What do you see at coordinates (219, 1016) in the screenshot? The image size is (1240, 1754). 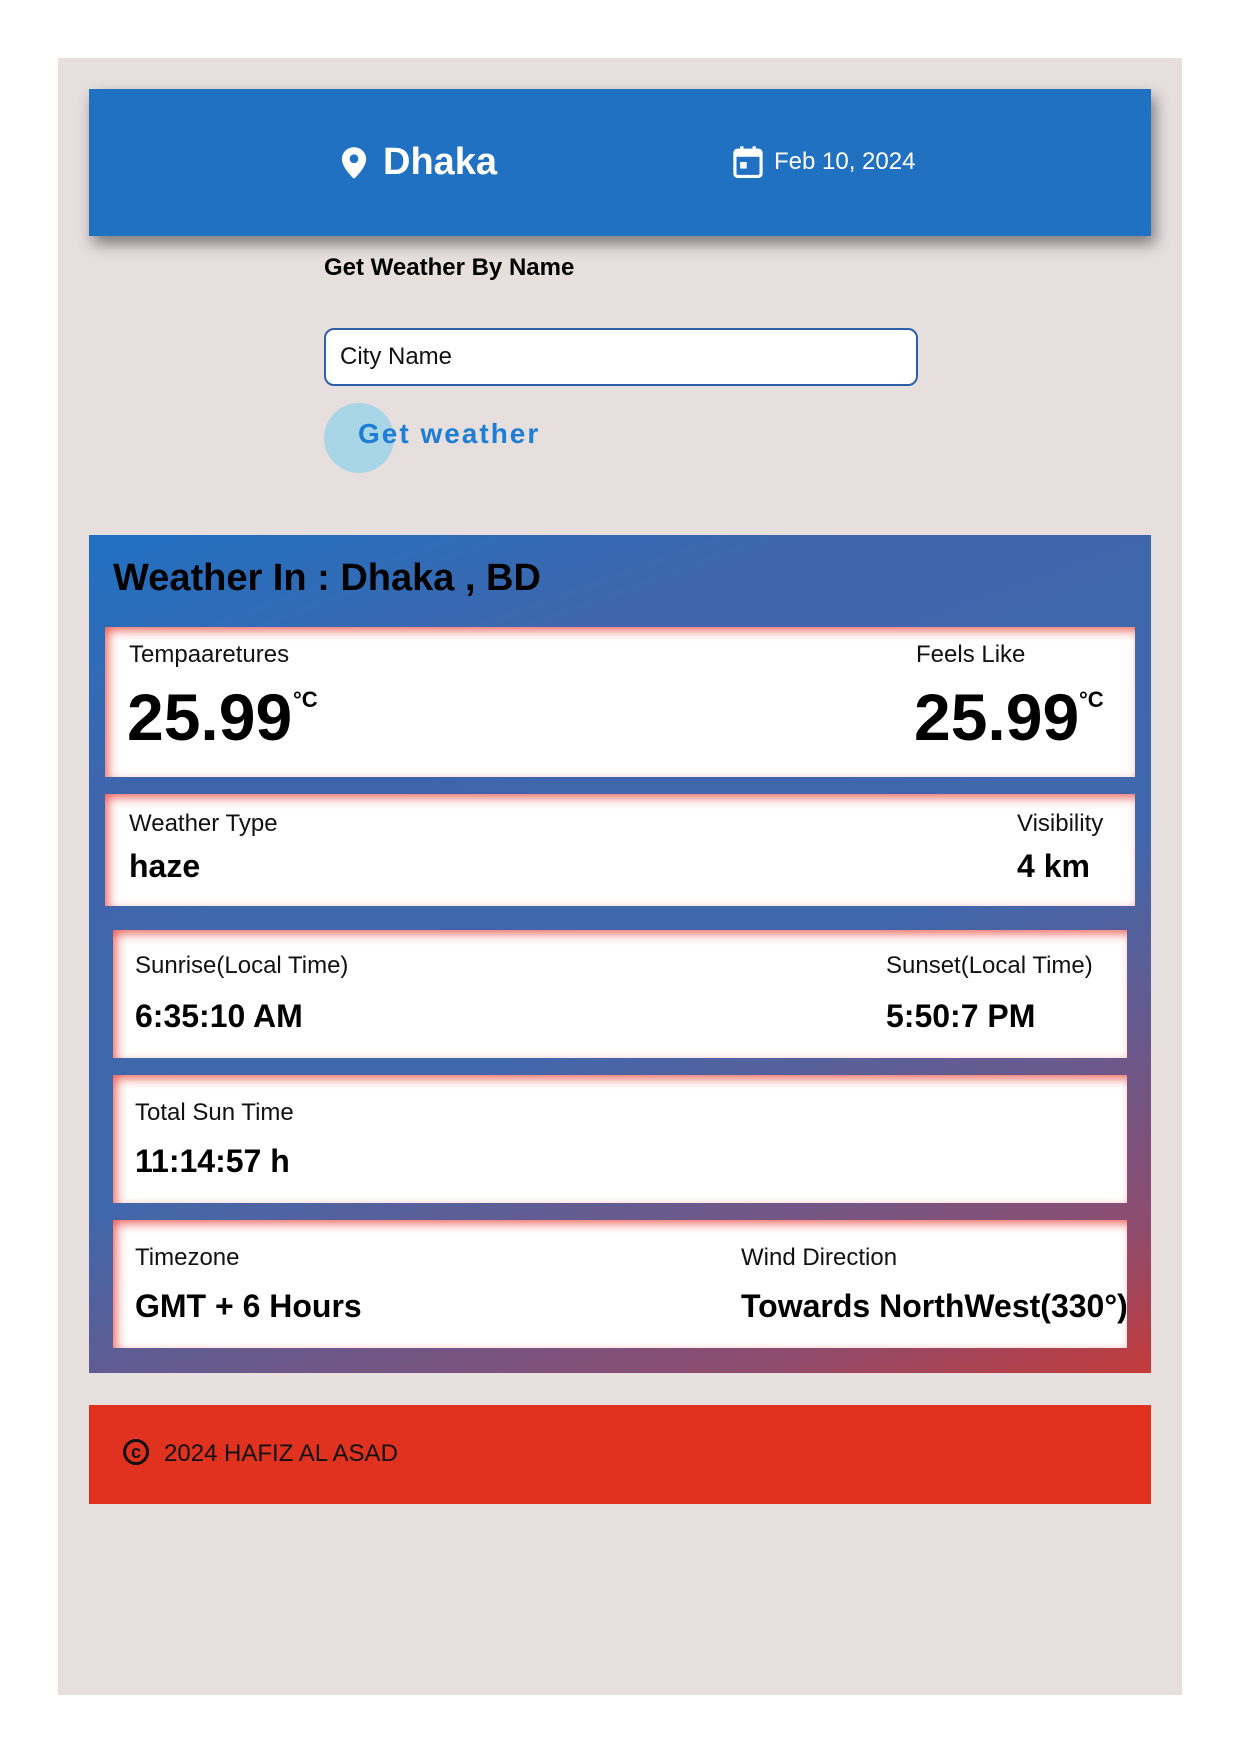 I see `sunrise-value: 6:35:10 AM` at bounding box center [219, 1016].